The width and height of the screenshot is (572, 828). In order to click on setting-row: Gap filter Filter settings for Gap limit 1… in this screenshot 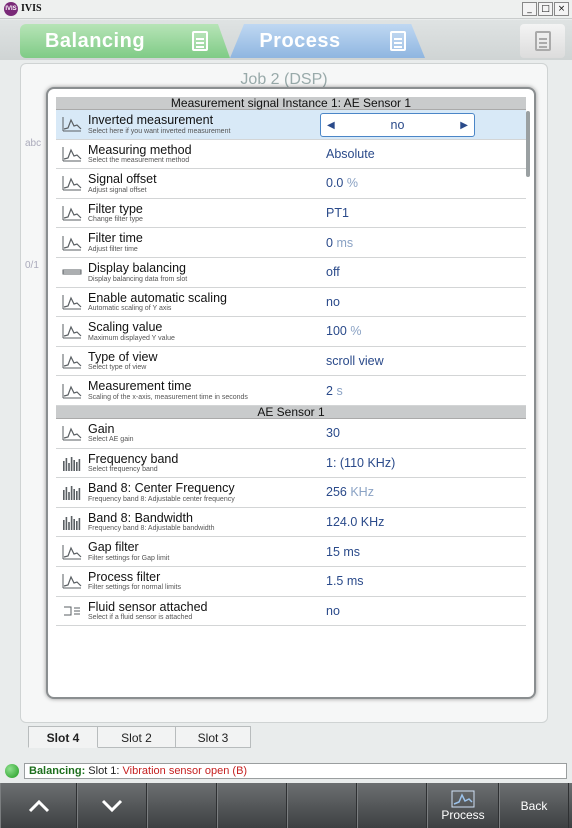, I will do `click(291, 552)`.